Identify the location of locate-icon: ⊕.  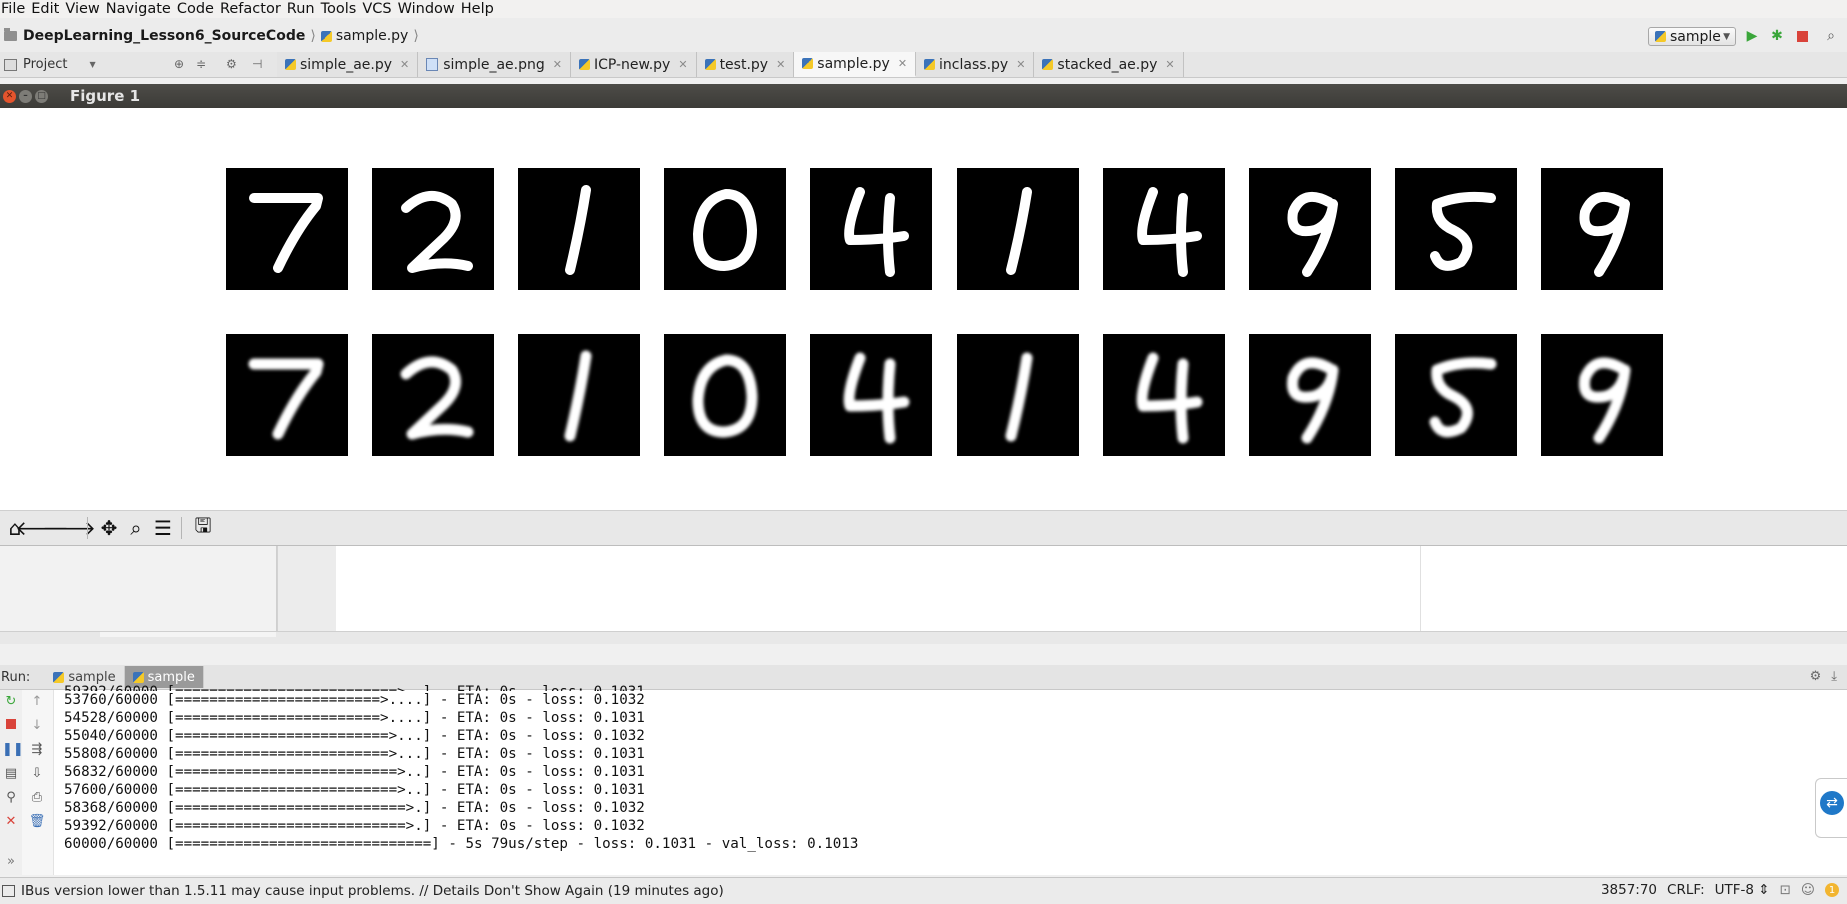
(179, 64).